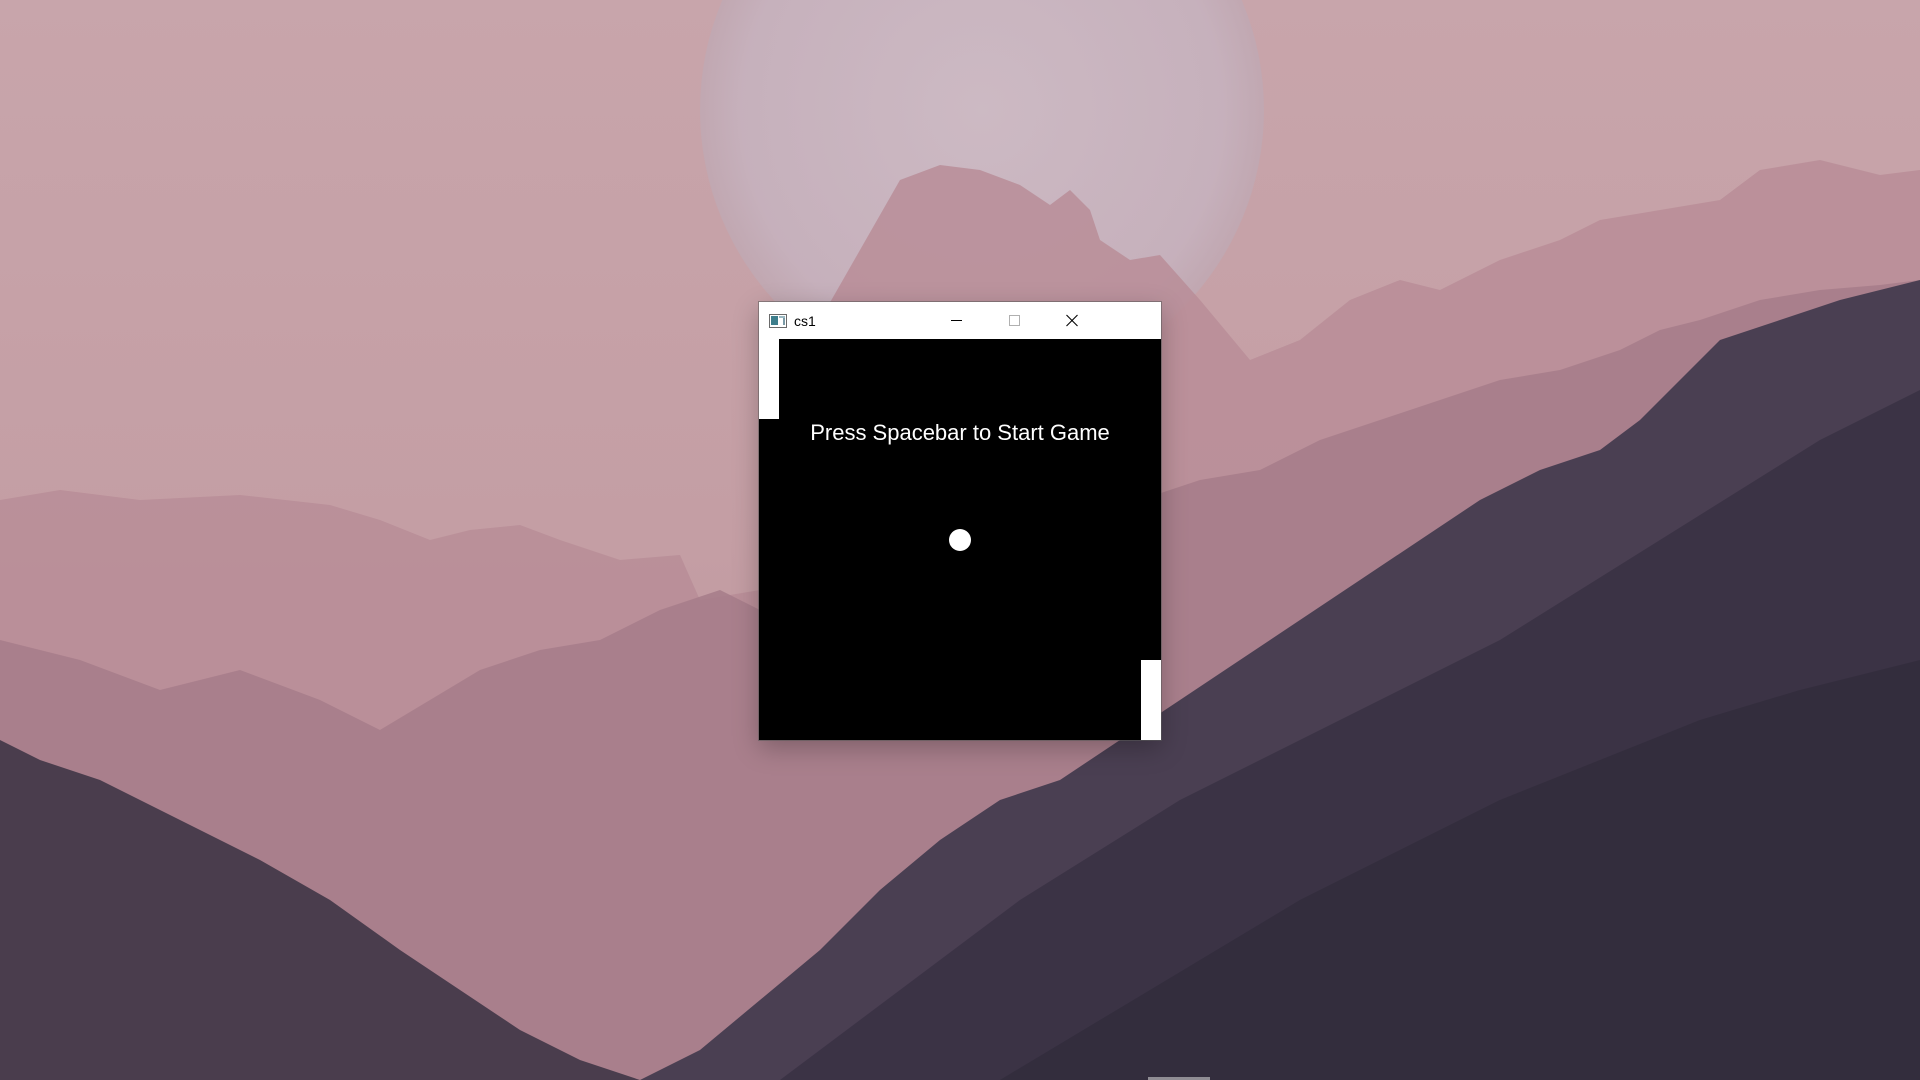 The height and width of the screenshot is (1080, 1920). I want to click on close-button, so click(1072, 320).